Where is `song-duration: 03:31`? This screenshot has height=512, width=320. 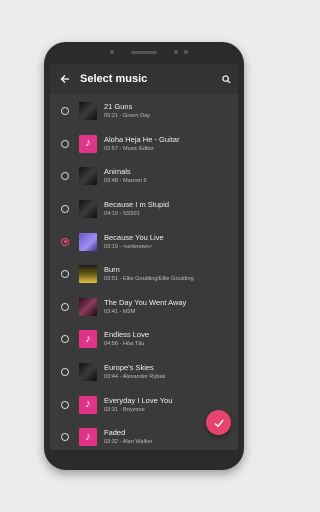 song-duration: 03:31 is located at coordinates (111, 409).